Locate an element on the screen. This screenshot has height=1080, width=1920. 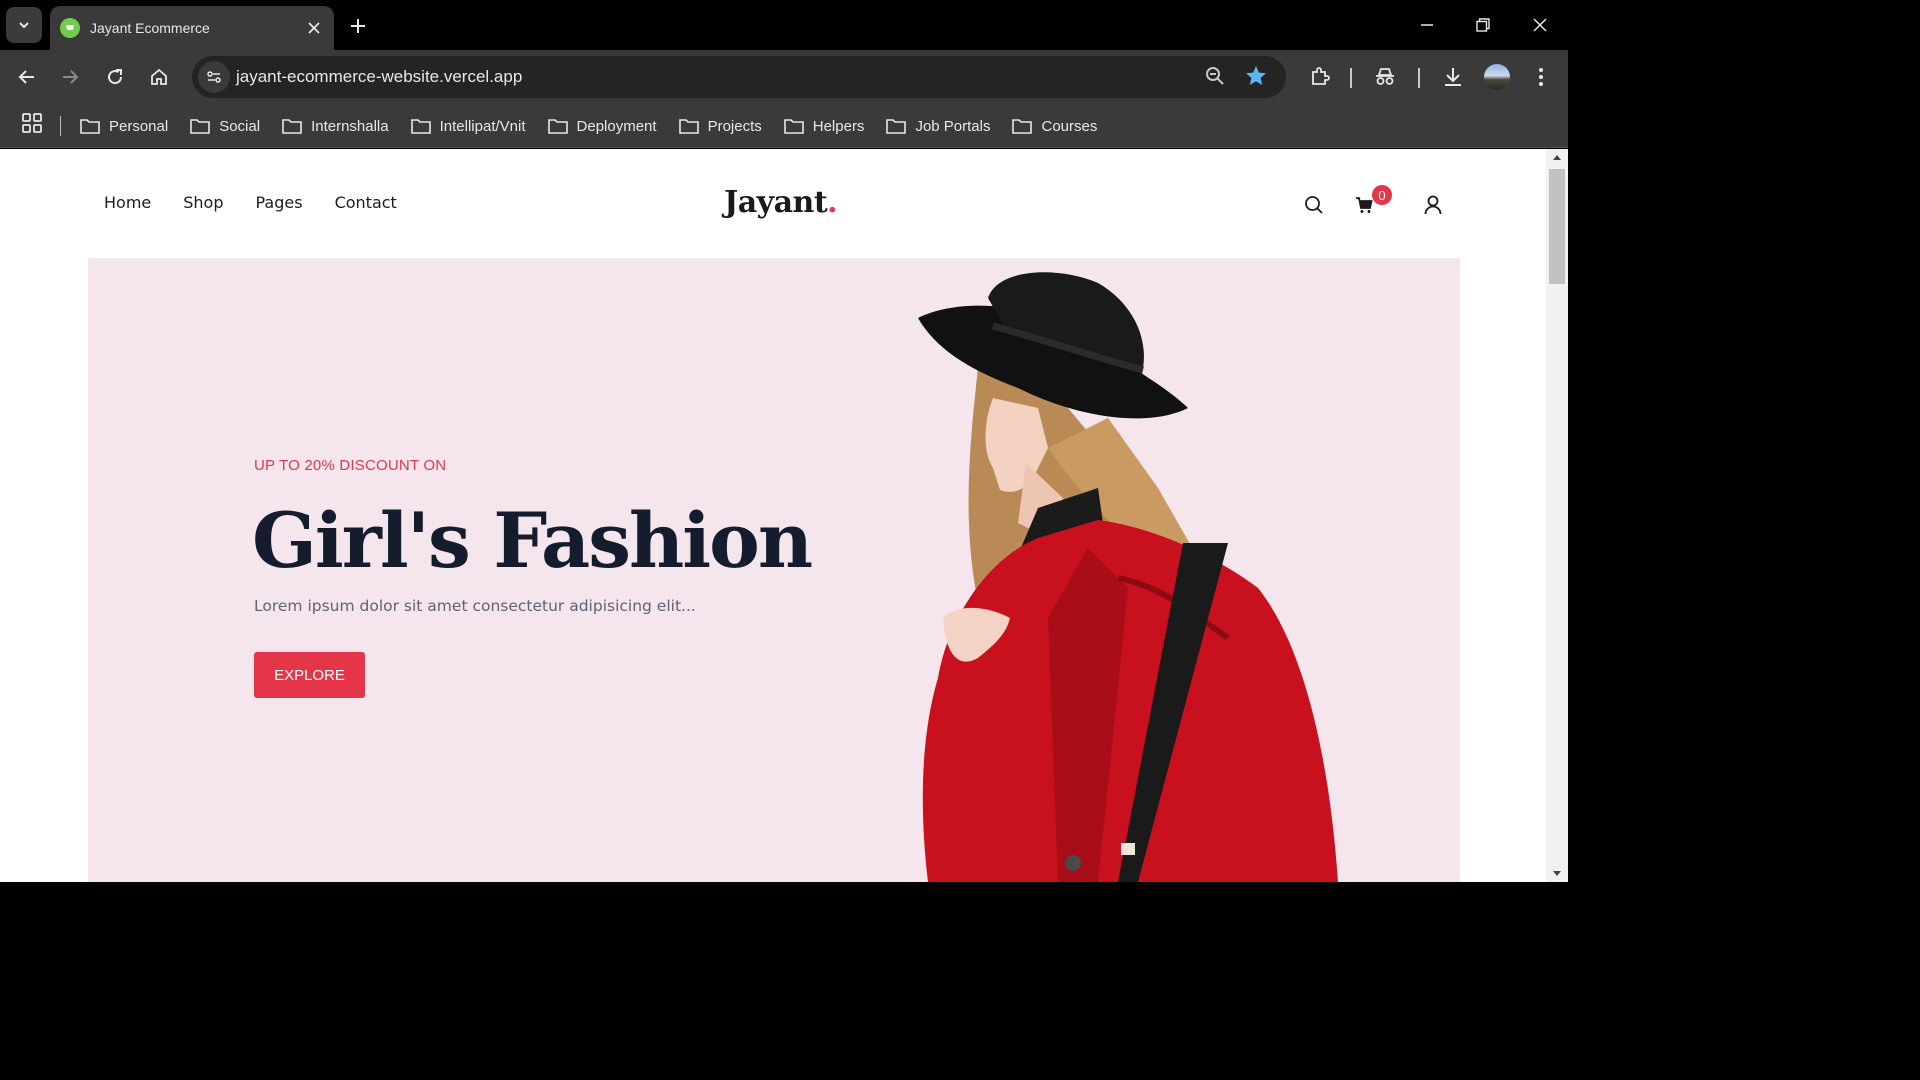
nav-shop: Shop is located at coordinates (203, 202).